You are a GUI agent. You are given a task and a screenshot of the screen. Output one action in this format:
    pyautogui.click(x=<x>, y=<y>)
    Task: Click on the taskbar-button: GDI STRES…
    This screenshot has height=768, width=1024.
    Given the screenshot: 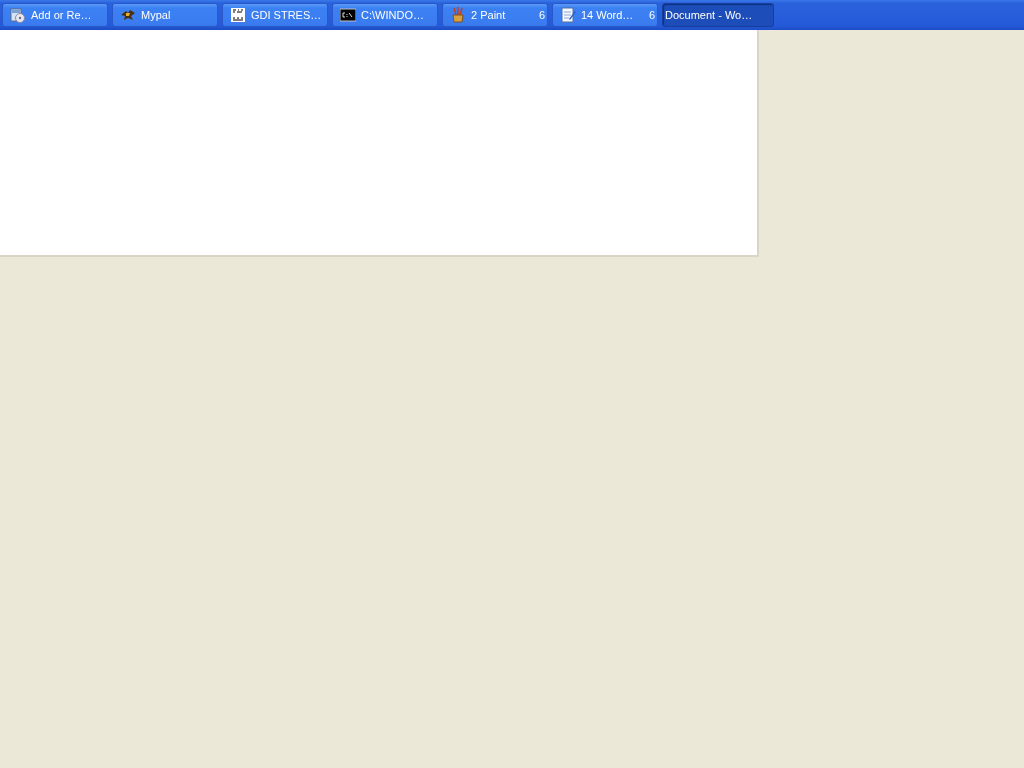 What is the action you would take?
    pyautogui.click(x=275, y=15)
    